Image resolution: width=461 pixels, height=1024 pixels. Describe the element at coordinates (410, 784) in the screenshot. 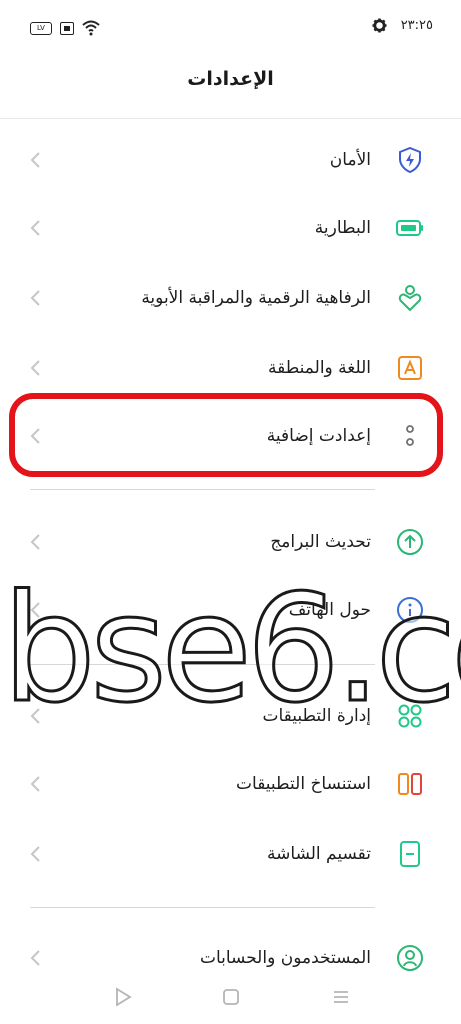

I see `app-clone-icon` at that location.